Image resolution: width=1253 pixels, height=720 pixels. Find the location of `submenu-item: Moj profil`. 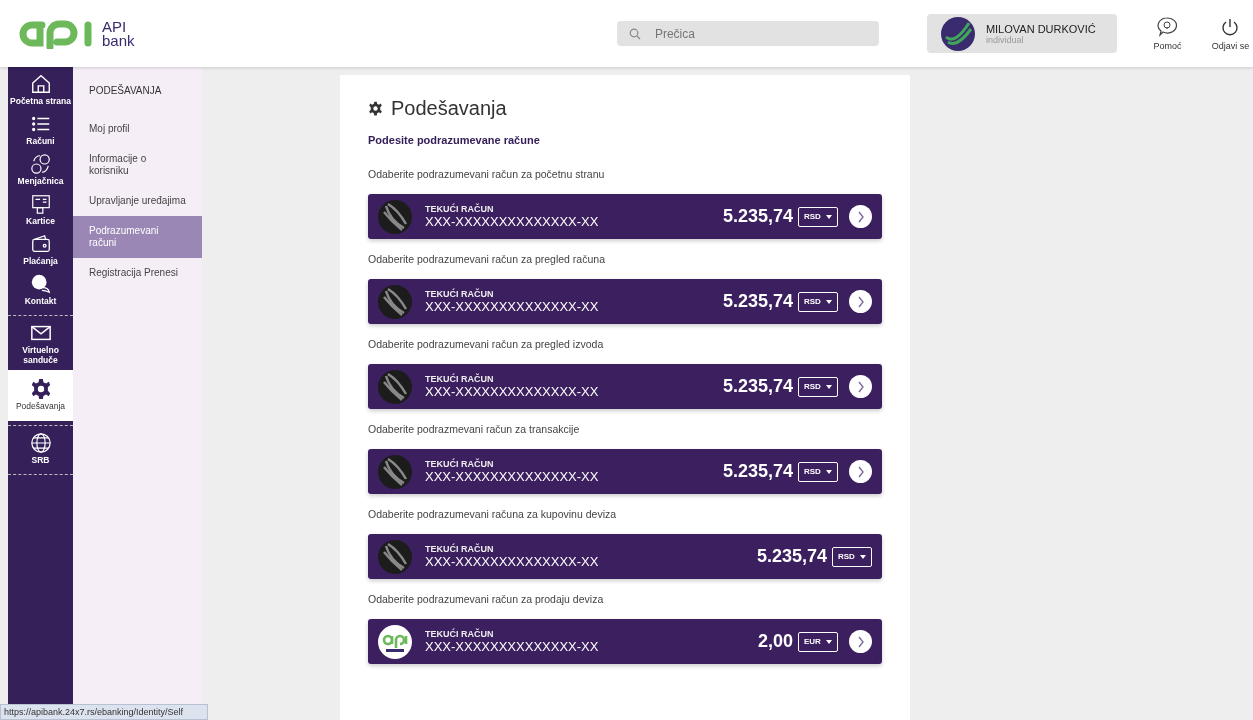

submenu-item: Moj profil is located at coordinates (137, 129).